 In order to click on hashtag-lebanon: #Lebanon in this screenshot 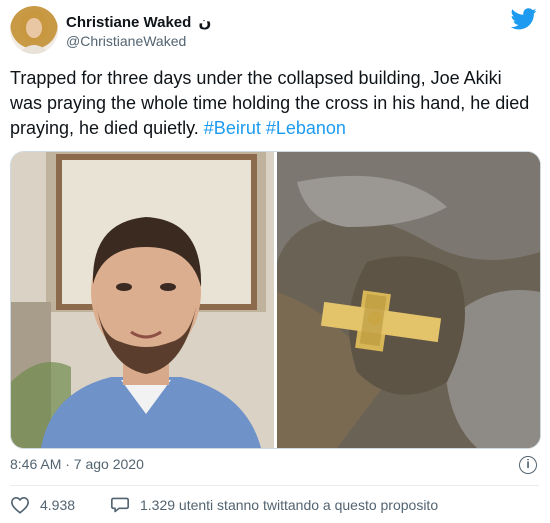, I will do `click(306, 128)`.